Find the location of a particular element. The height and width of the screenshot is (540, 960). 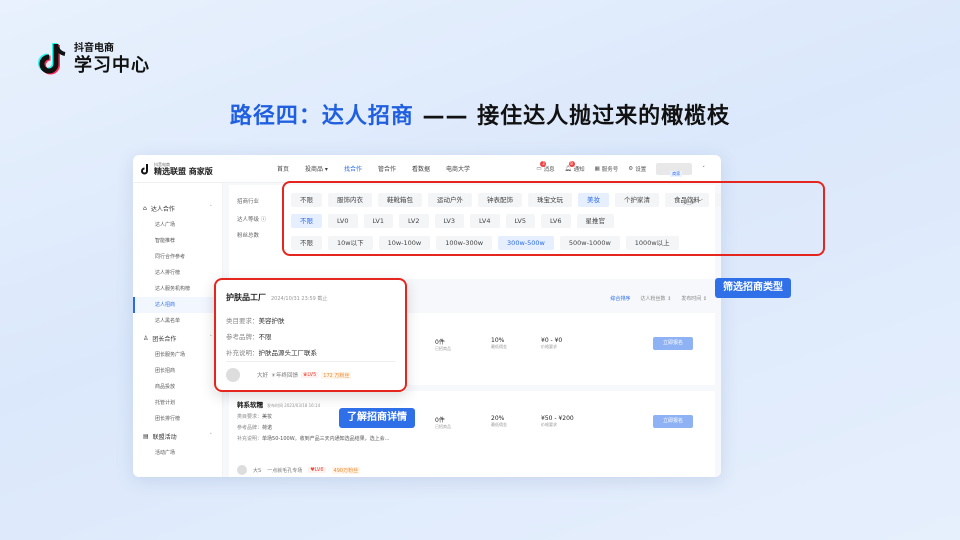

title-rest: —— 接住达人抛过来的橄榄枝 is located at coordinates (572, 116).